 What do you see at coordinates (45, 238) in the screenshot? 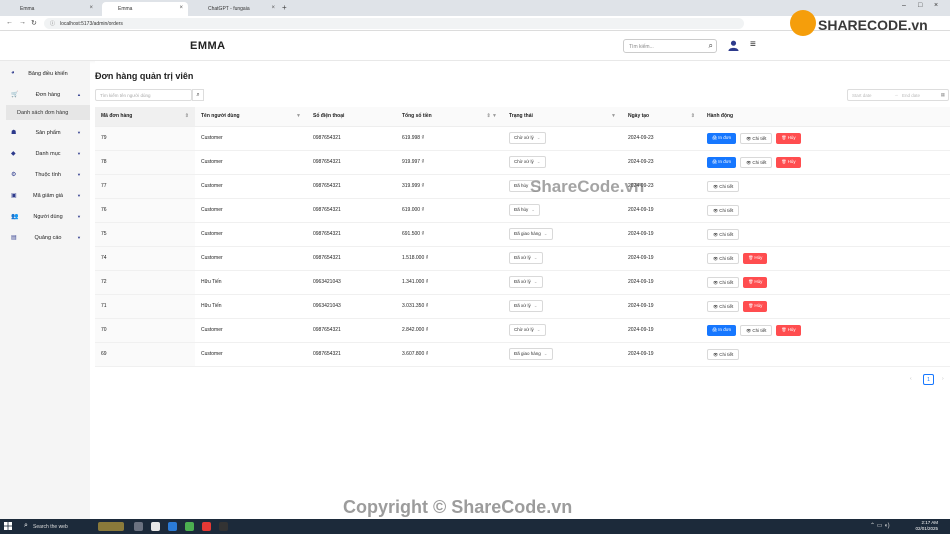
I see `sidebar-item-ads: ▤ Quảng cáo ▼` at bounding box center [45, 238].